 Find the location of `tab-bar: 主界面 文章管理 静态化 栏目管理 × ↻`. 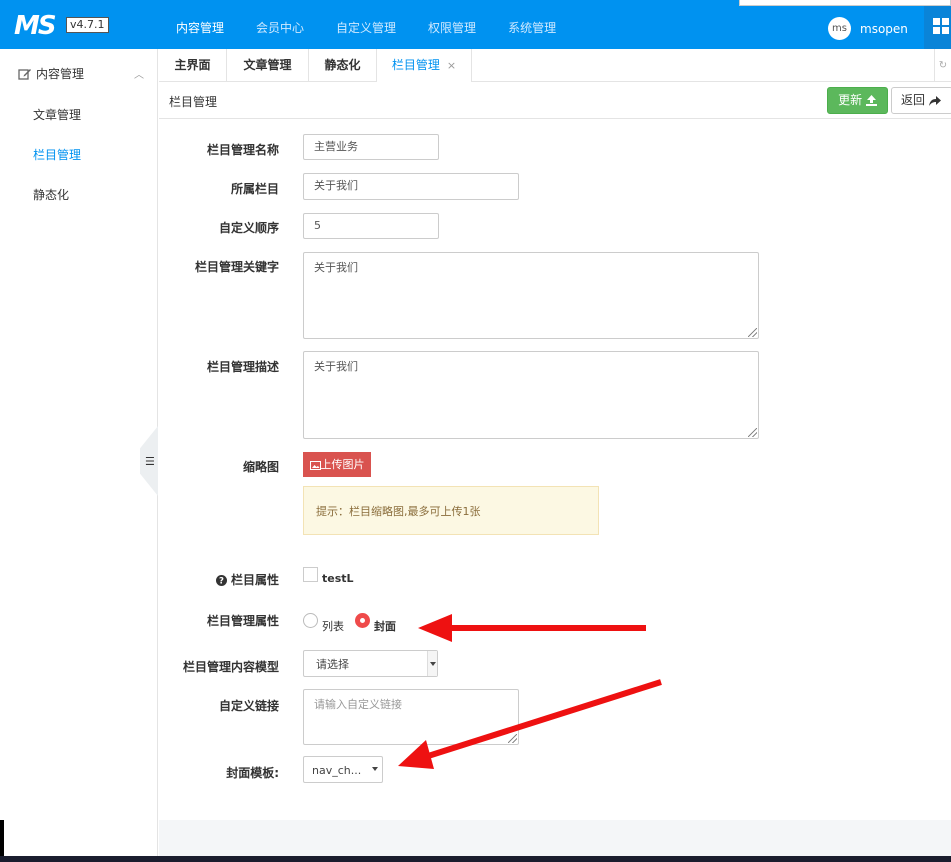

tab-bar: 主界面 文章管理 静态化 栏目管理 × ↻ is located at coordinates (555, 65).